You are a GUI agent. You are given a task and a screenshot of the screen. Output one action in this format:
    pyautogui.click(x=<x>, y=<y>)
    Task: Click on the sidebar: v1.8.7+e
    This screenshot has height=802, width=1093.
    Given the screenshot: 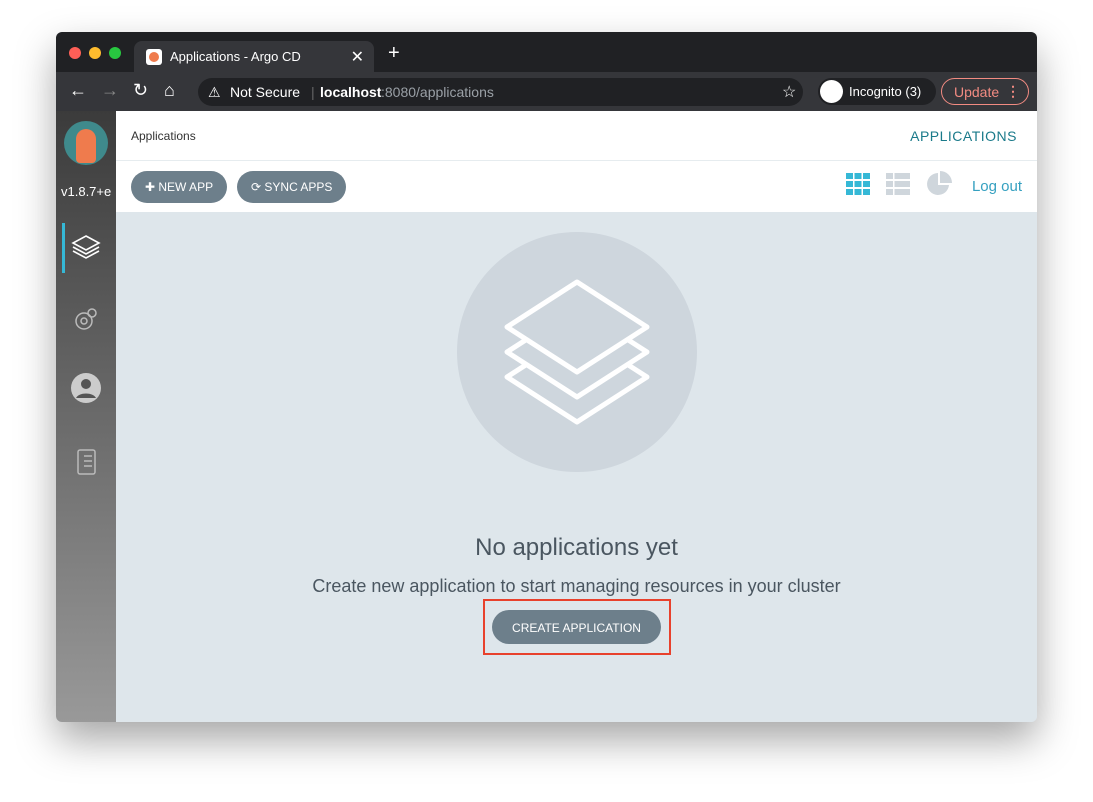 What is the action you would take?
    pyautogui.click(x=86, y=416)
    